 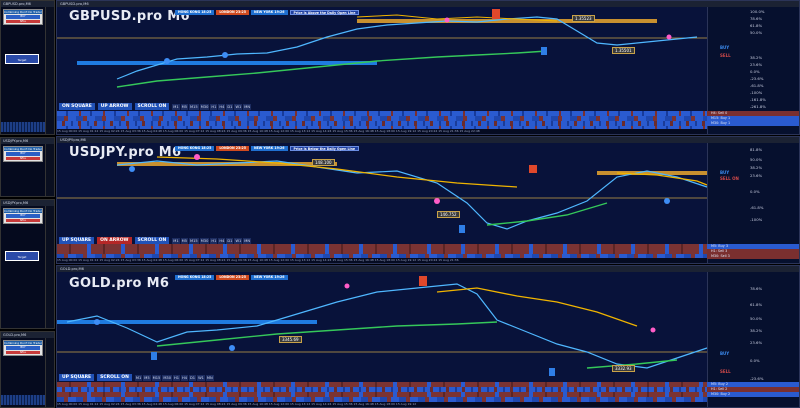 I want to click on fib-label: -161.8%, so click(x=758, y=99).